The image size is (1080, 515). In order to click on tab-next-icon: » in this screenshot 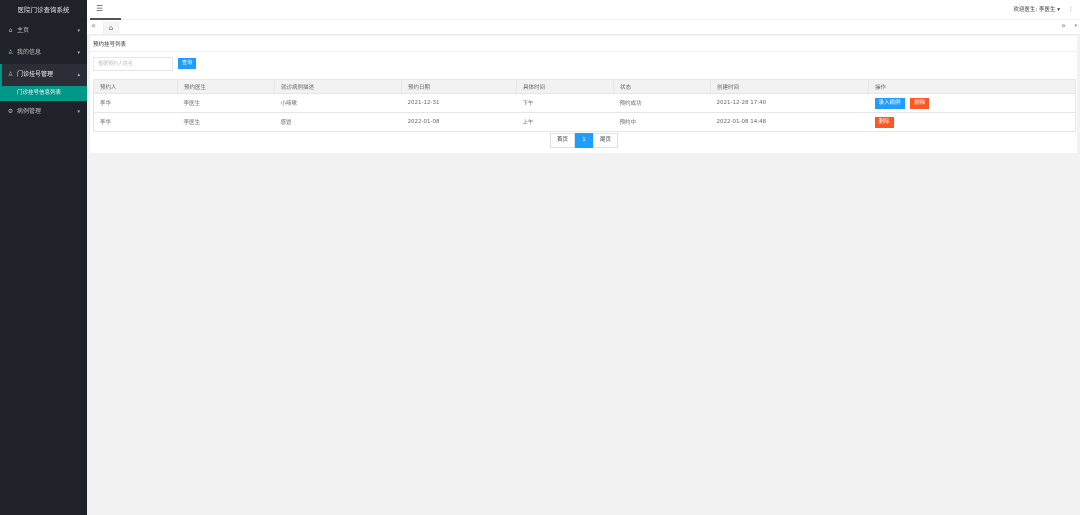, I will do `click(1063, 25)`.